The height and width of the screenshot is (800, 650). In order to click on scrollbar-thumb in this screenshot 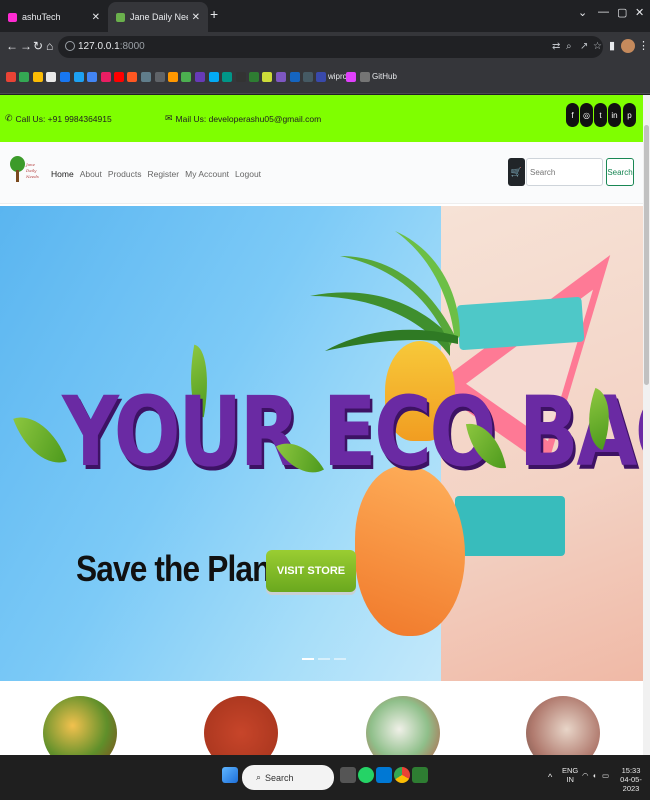, I will do `click(646, 255)`.